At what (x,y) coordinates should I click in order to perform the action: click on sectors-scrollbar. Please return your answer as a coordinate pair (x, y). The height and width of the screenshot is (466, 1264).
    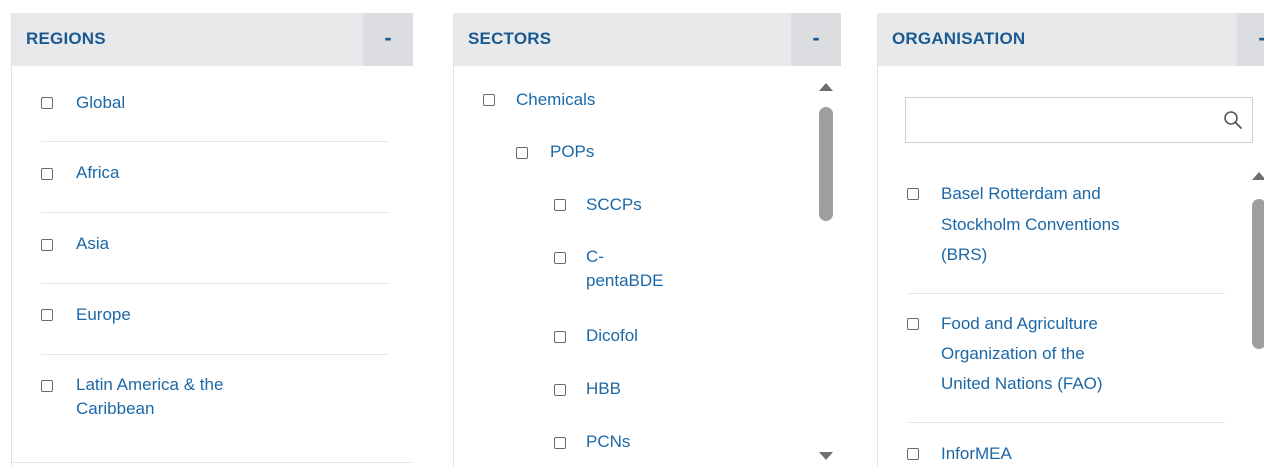
    Looking at the image, I should click on (826, 271).